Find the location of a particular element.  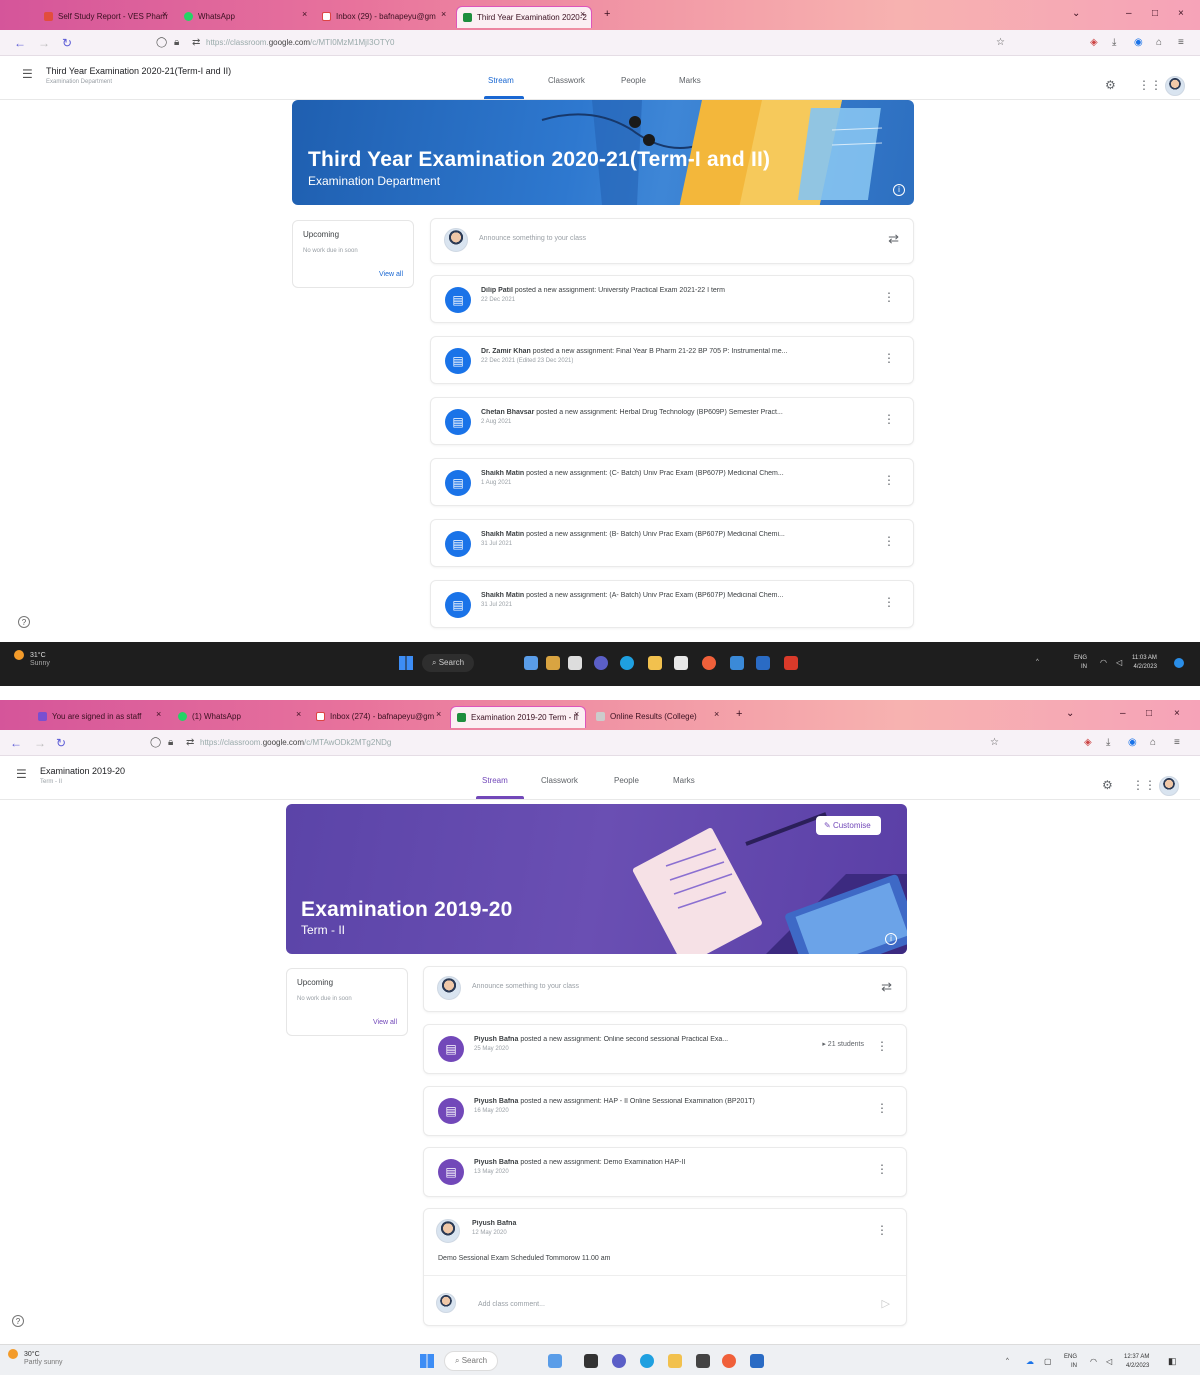

notification-icon: ◧ is located at coordinates (1172, 1361).